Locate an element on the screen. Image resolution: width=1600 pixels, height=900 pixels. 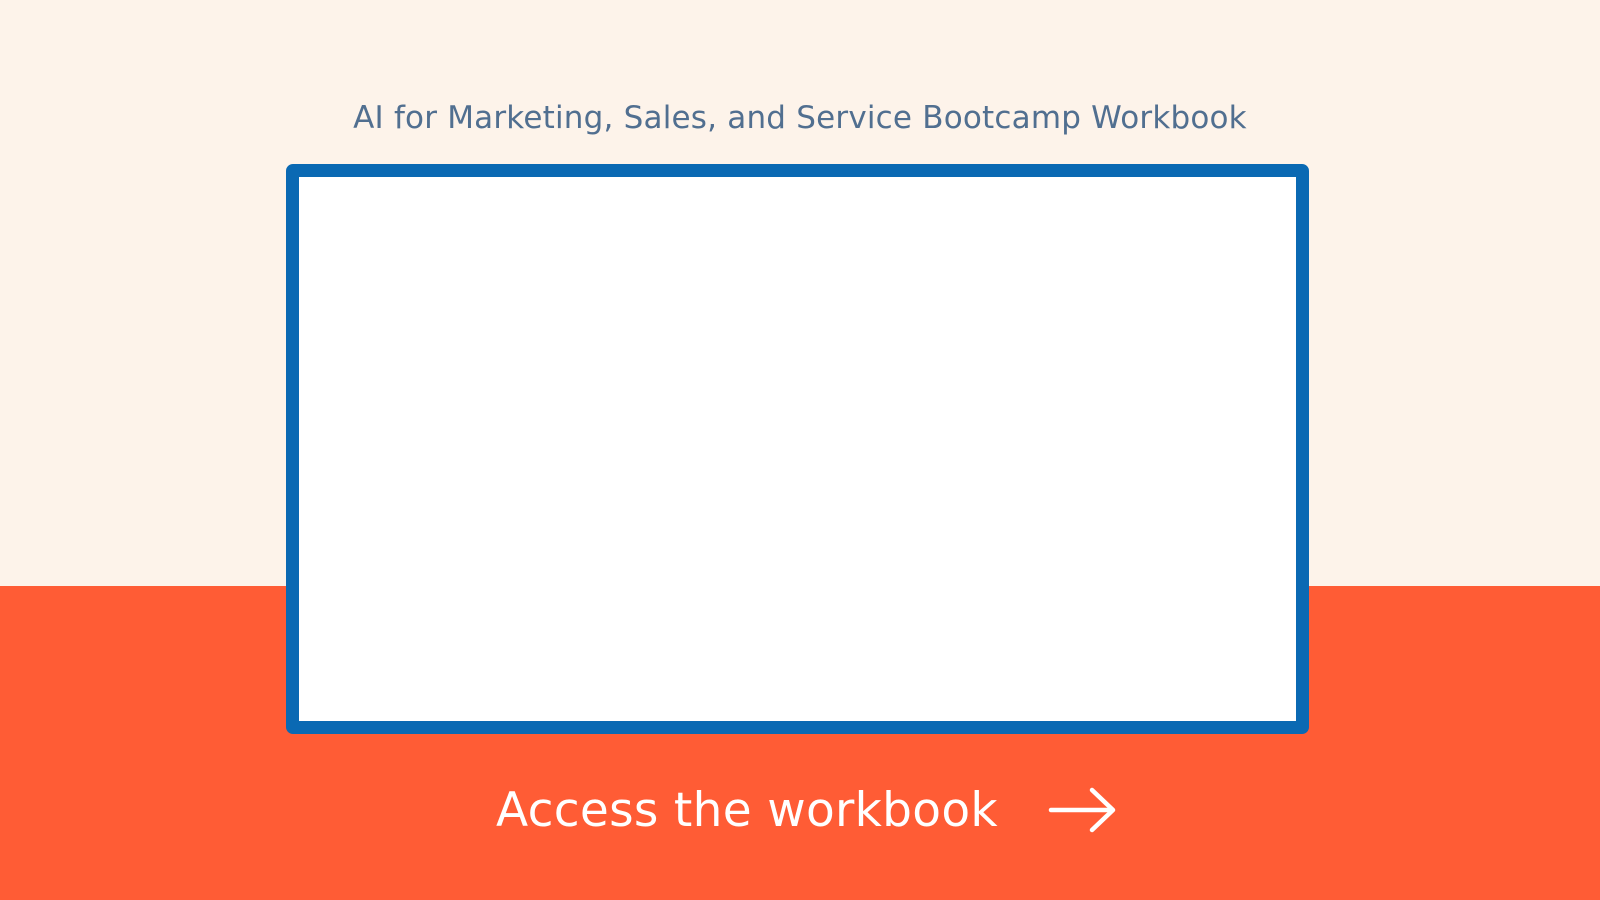
access-workbook-link: Access the workbook is located at coordinates (807, 810).